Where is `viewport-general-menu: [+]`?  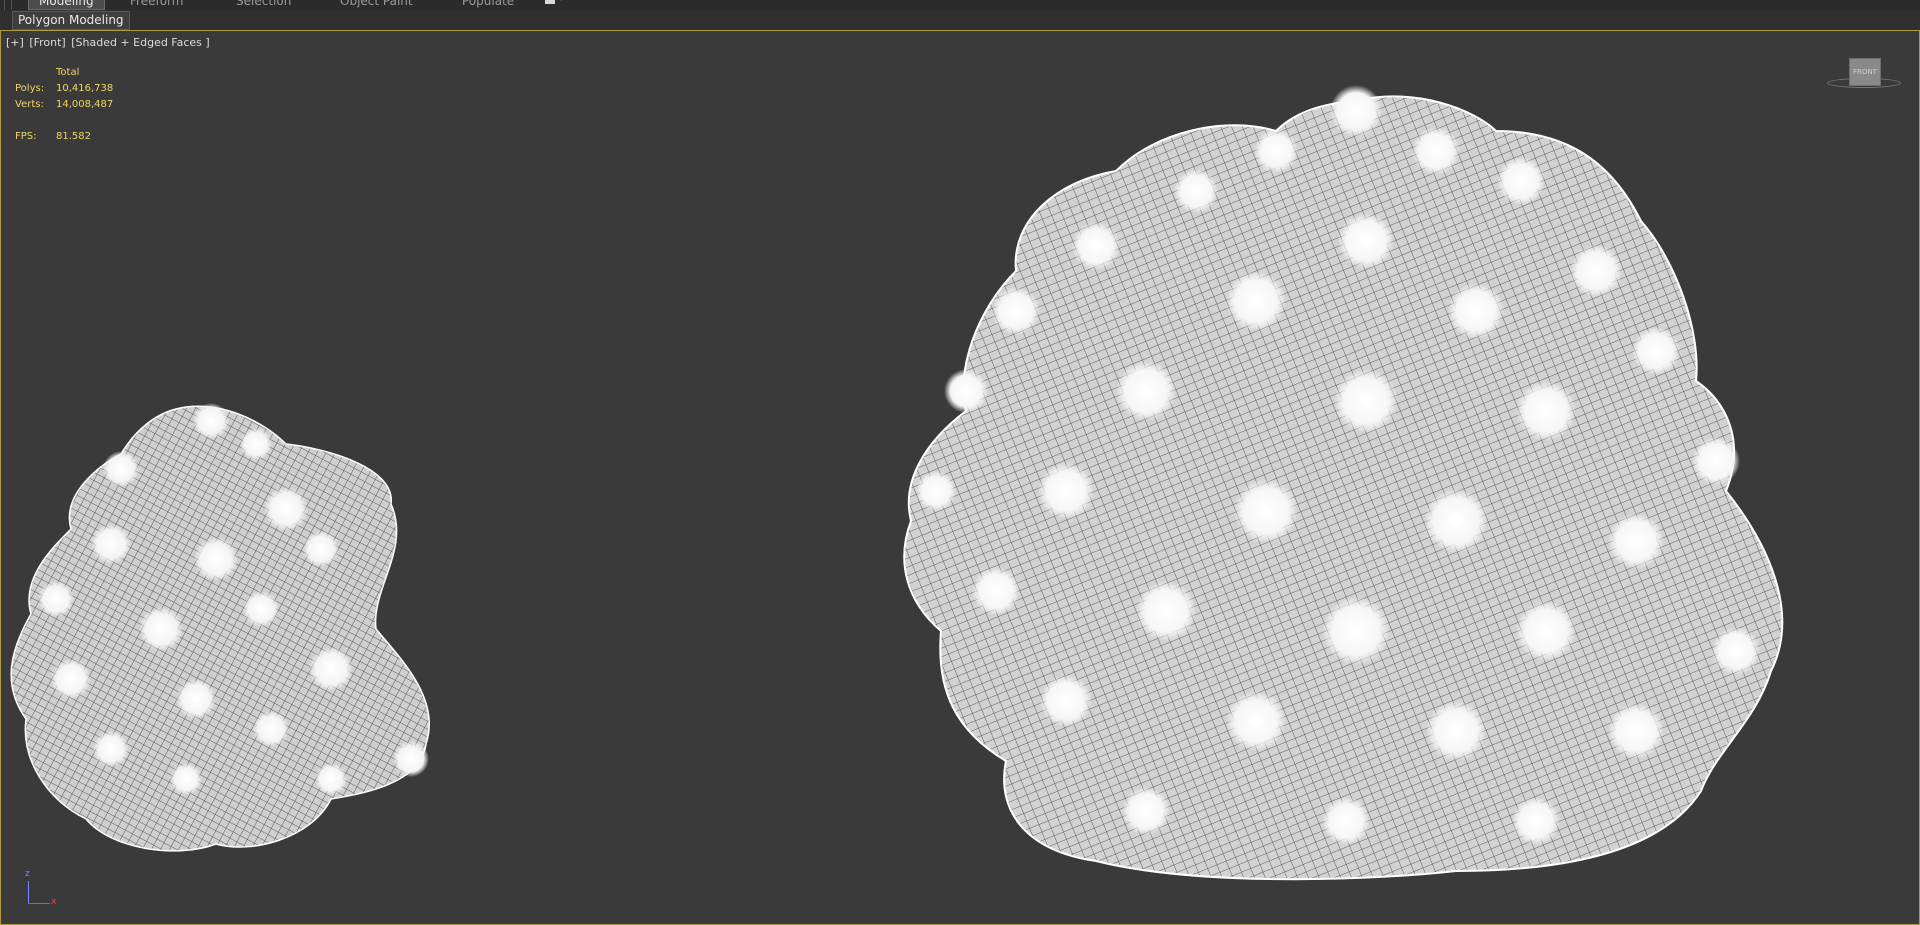
viewport-general-menu: [+] is located at coordinates (15, 42).